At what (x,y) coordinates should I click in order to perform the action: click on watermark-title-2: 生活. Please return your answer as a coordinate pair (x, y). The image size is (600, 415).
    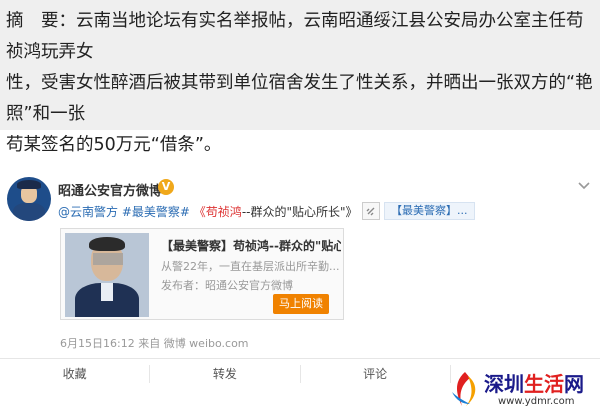
    Looking at the image, I should click on (544, 384).